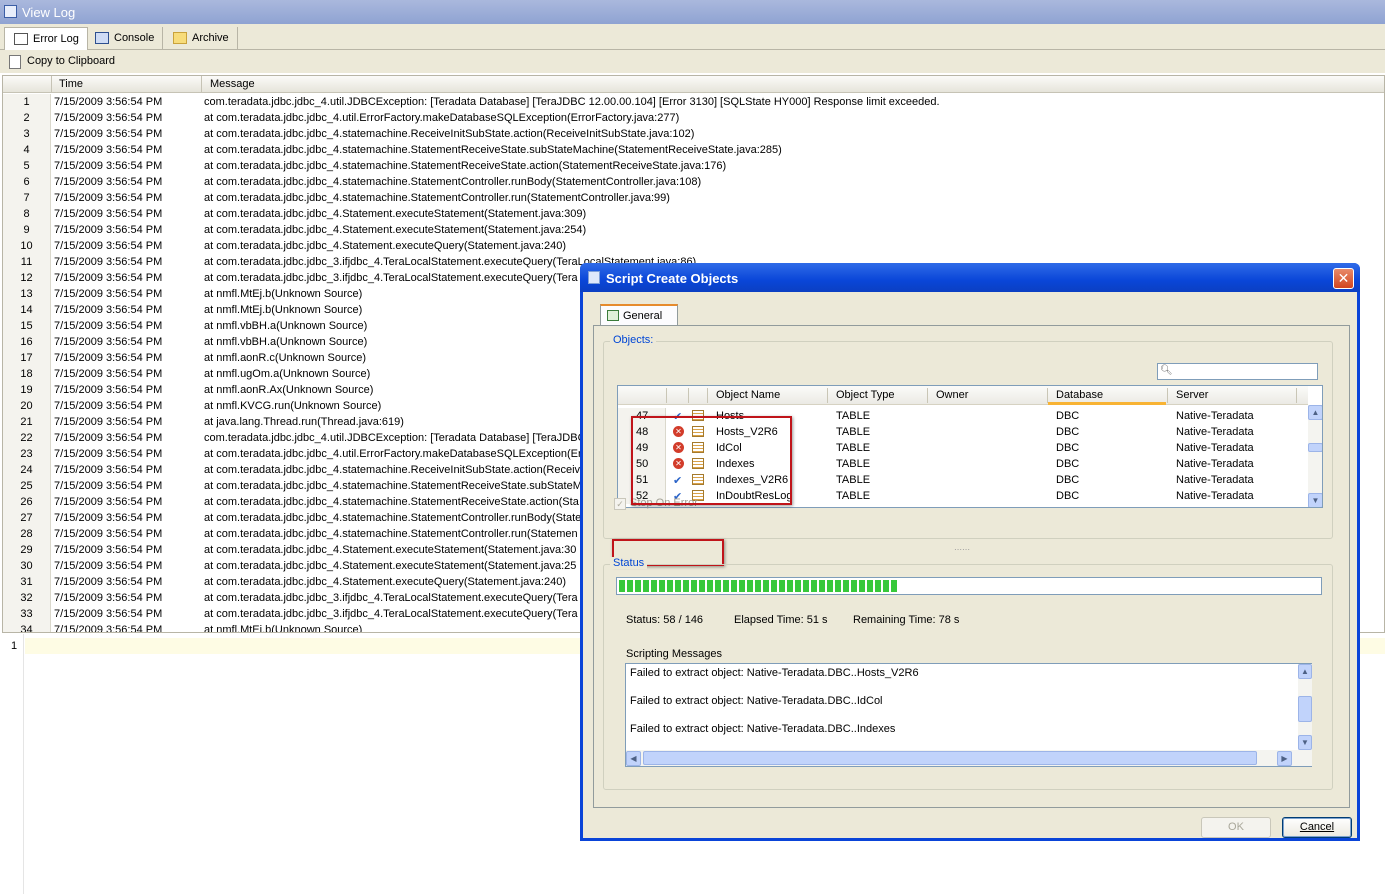 The height and width of the screenshot is (894, 1385). What do you see at coordinates (1192, 395) in the screenshot?
I see `column-header-server: Server` at bounding box center [1192, 395].